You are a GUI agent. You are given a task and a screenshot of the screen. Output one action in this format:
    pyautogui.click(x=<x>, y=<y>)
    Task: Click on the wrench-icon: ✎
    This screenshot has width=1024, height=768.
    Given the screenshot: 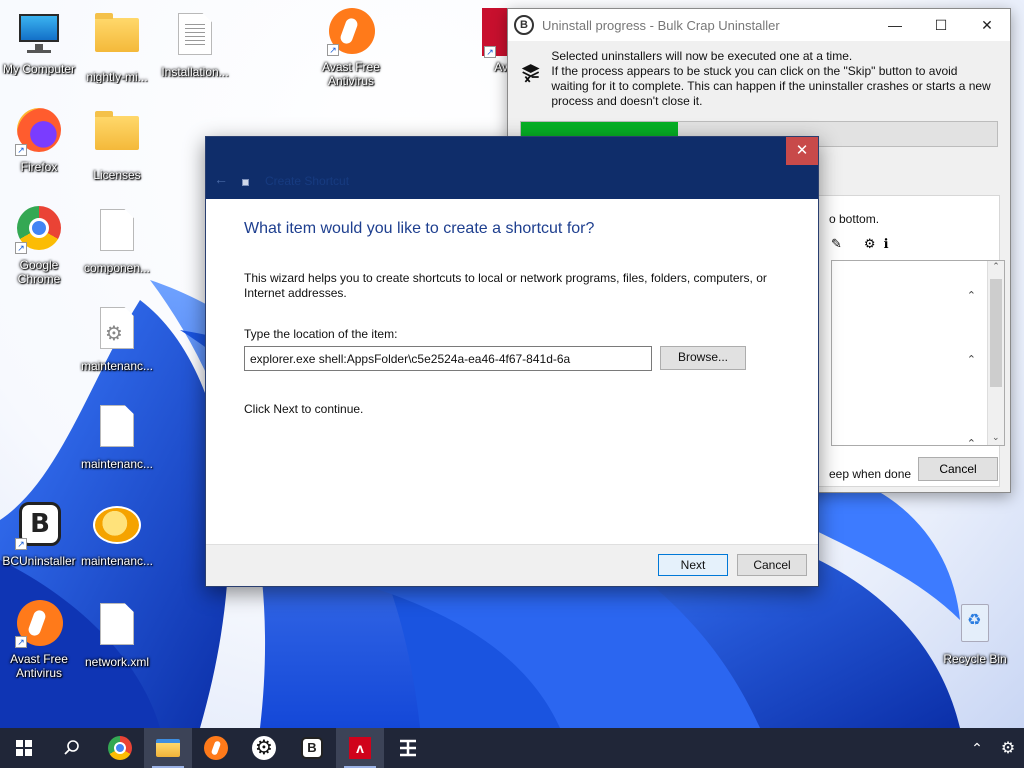 What is the action you would take?
    pyautogui.click(x=836, y=244)
    